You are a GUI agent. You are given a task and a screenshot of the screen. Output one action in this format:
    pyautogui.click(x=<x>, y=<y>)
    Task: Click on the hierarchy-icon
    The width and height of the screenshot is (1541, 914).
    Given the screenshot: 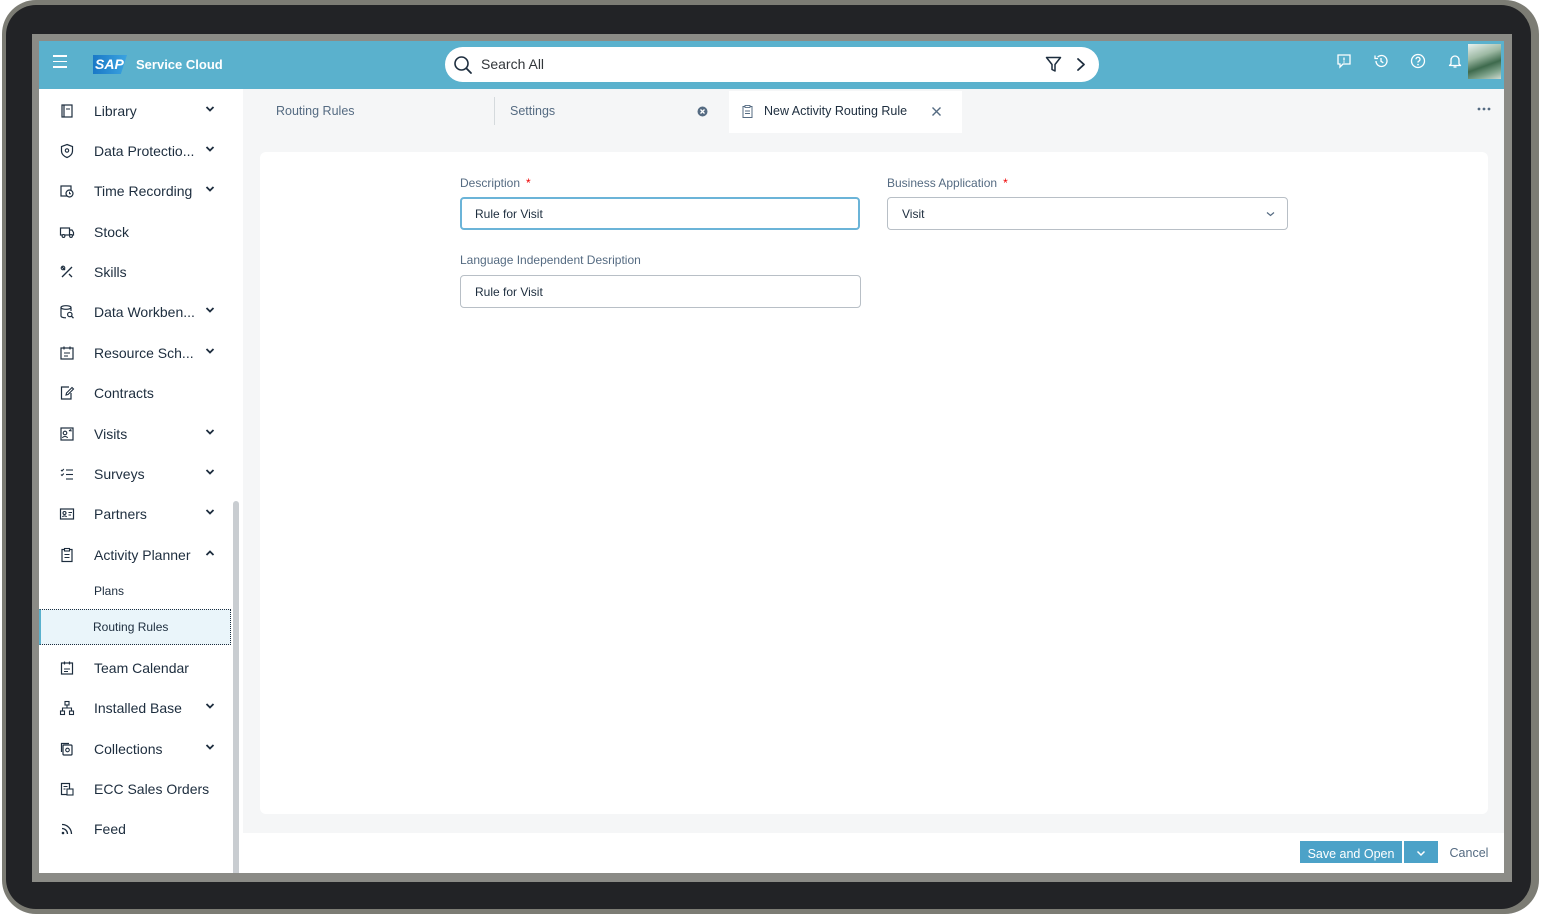 What is the action you would take?
    pyautogui.click(x=67, y=708)
    